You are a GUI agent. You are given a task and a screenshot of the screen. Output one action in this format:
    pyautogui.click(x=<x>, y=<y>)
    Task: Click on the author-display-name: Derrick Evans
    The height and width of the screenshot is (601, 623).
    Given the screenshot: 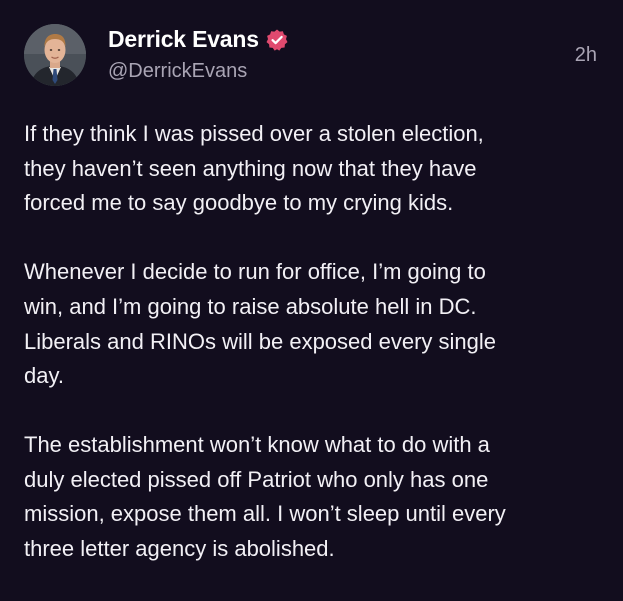 What is the action you would take?
    pyautogui.click(x=183, y=39)
    